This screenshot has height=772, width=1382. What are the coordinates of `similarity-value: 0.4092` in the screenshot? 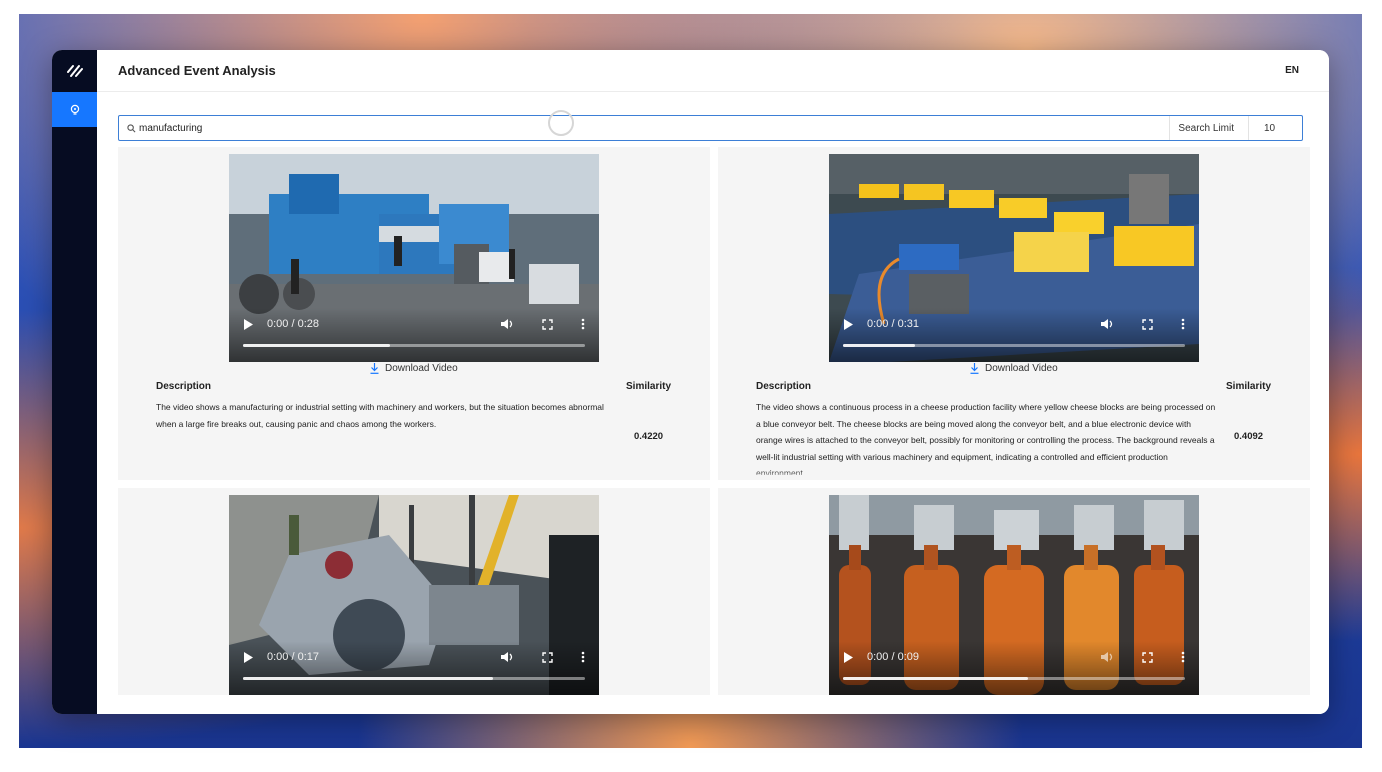 It's located at (1249, 436).